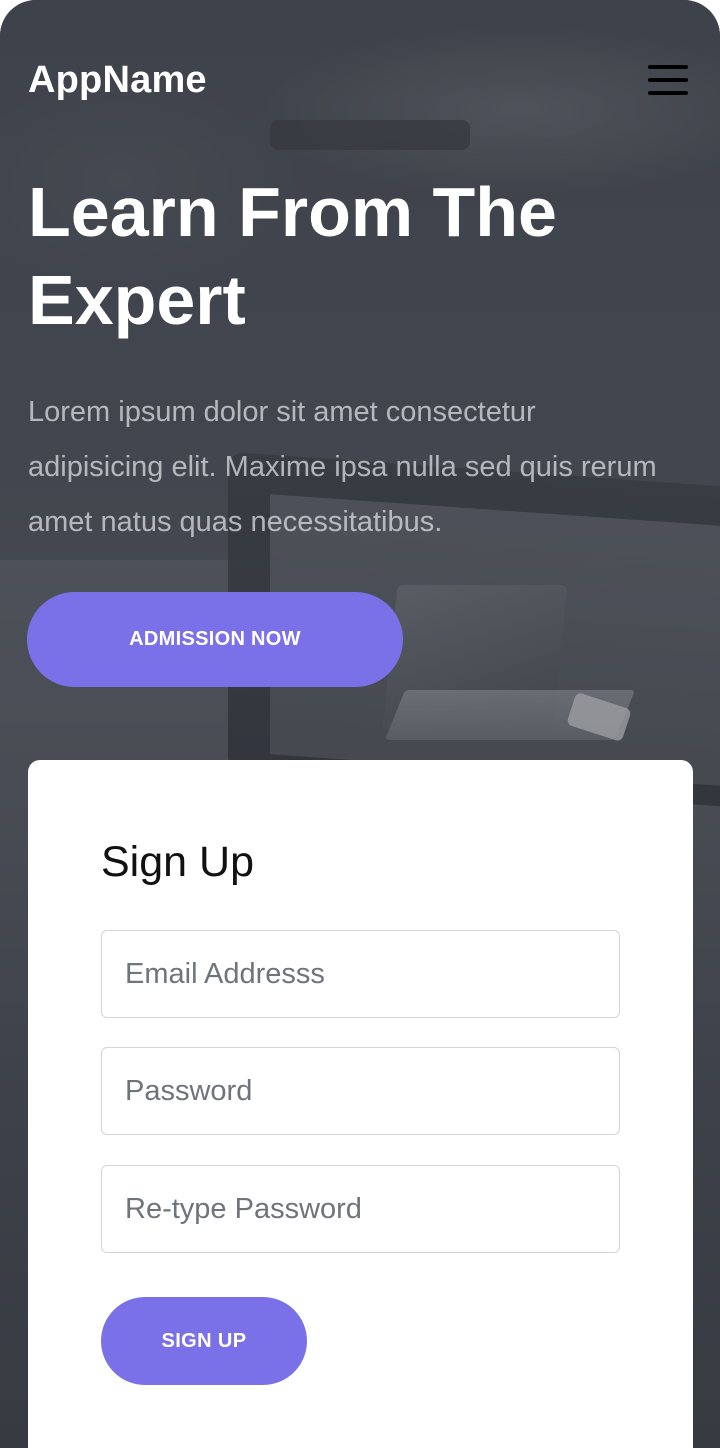 The width and height of the screenshot is (720, 1448). I want to click on top-navbar: AppName, so click(358, 80).